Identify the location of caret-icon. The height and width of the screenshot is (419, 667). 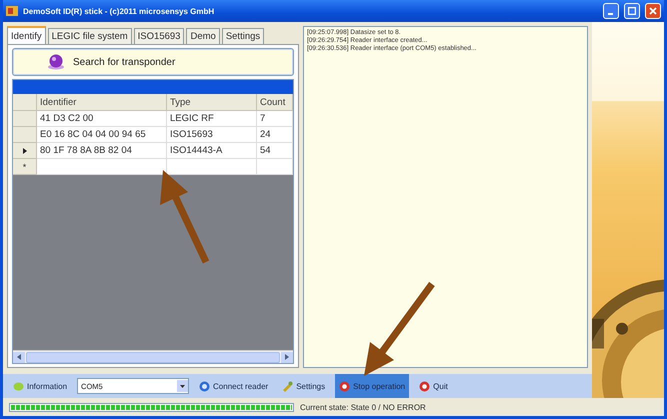
(183, 386).